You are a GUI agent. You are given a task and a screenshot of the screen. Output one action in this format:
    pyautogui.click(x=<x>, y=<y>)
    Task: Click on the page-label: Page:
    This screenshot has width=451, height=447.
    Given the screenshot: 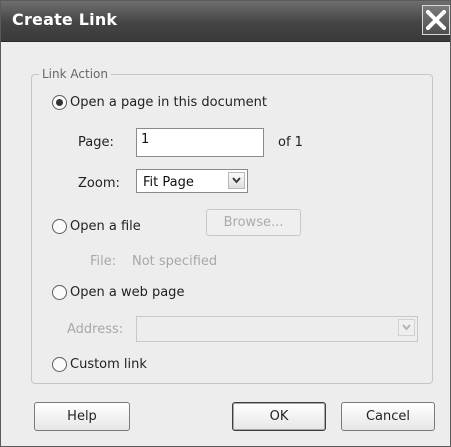 What is the action you would take?
    pyautogui.click(x=96, y=142)
    